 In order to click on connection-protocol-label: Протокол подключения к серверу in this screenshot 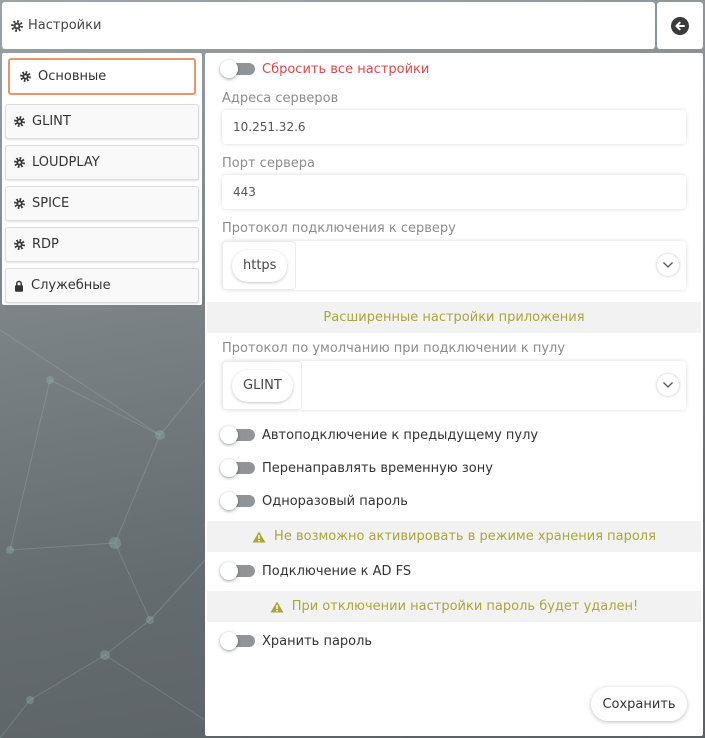, I will do `click(339, 228)`.